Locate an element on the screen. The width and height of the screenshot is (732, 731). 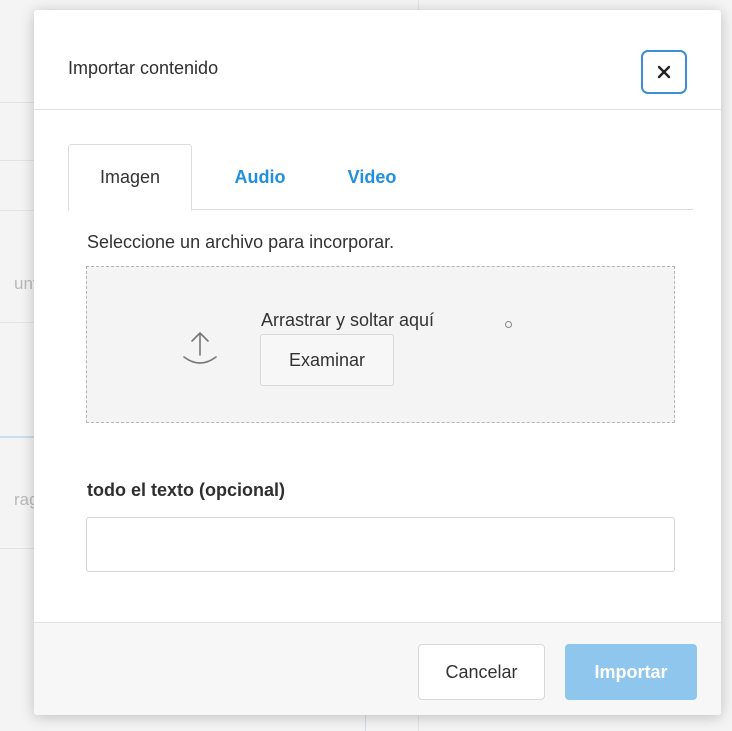
upload-icon is located at coordinates (200, 348).